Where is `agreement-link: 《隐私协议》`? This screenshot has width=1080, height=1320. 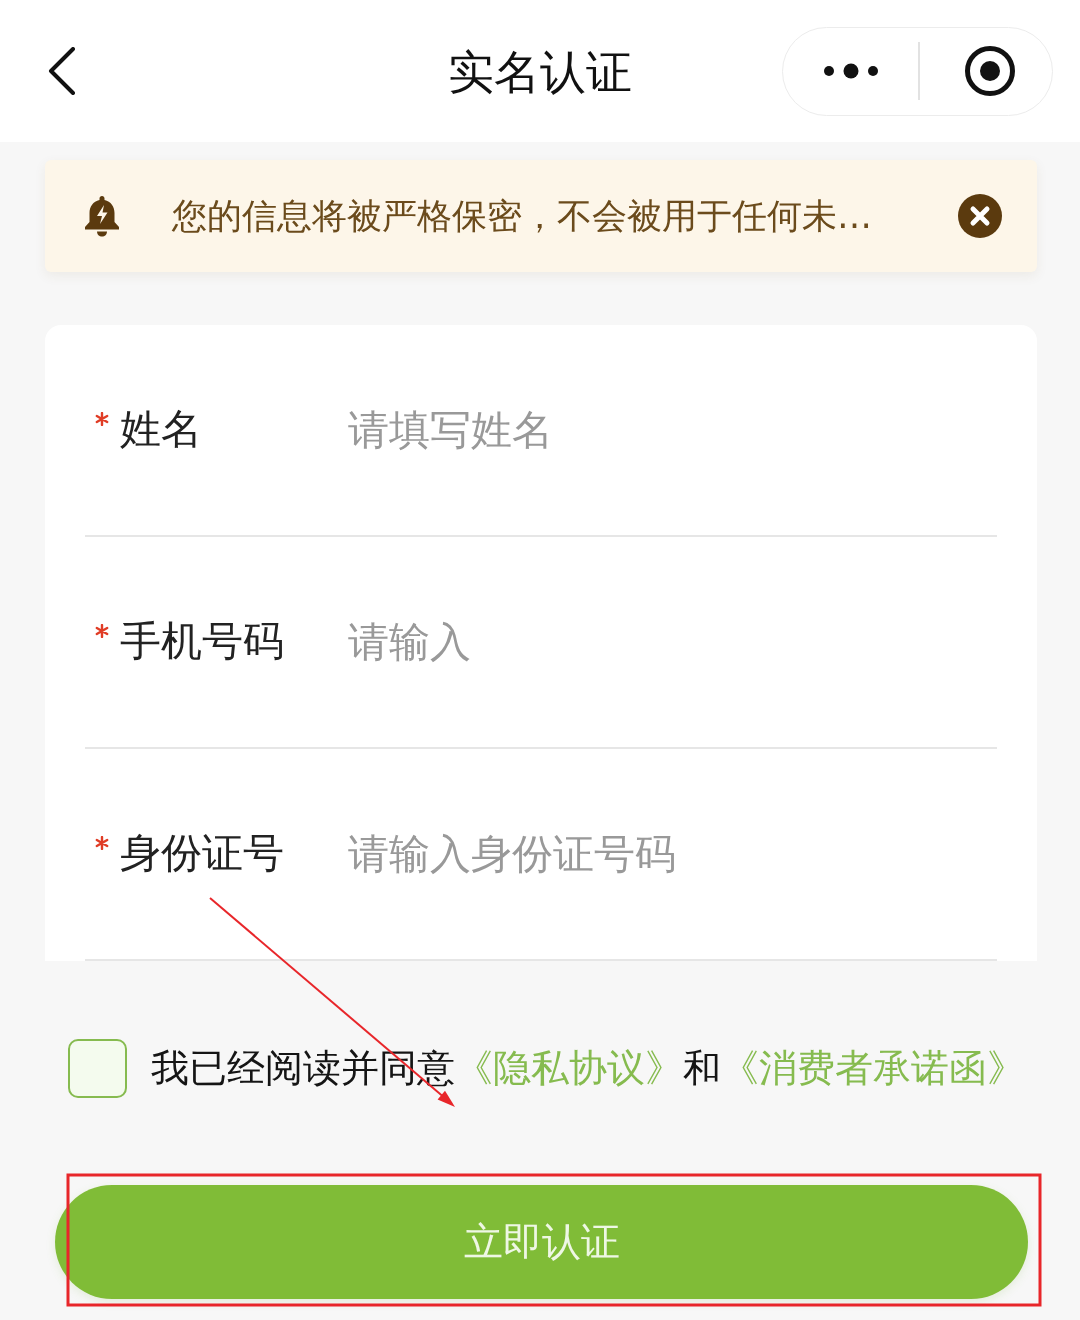
agreement-link: 《隐私协议》 is located at coordinates (569, 1067).